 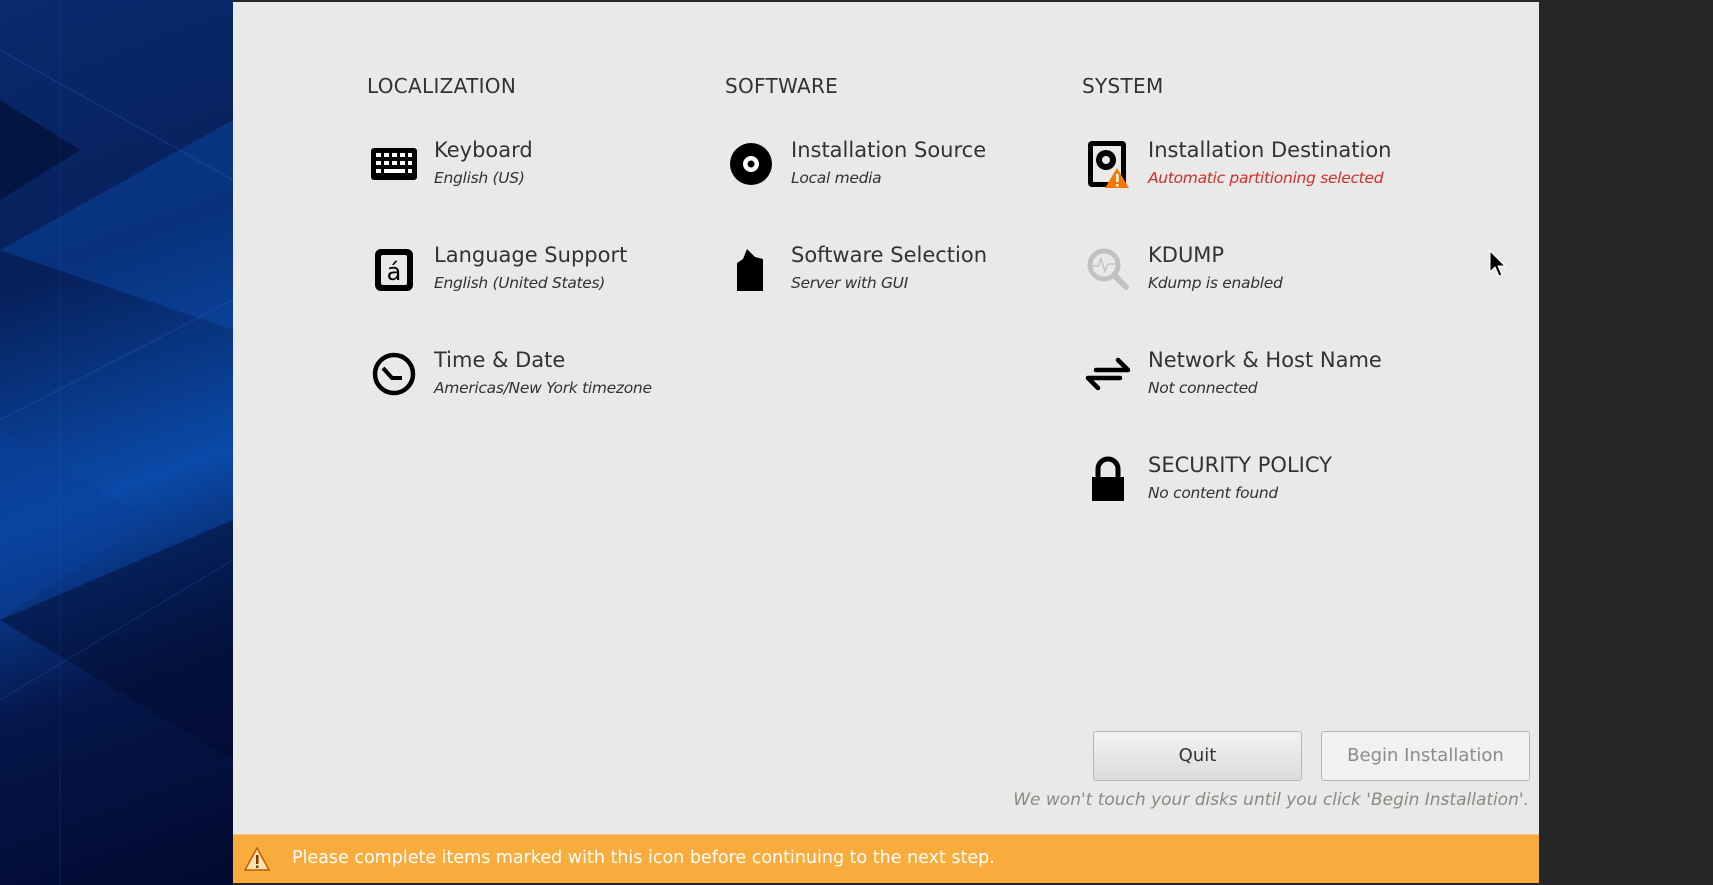 What do you see at coordinates (889, 150) in the screenshot?
I see `installation-source-title: Installation Source` at bounding box center [889, 150].